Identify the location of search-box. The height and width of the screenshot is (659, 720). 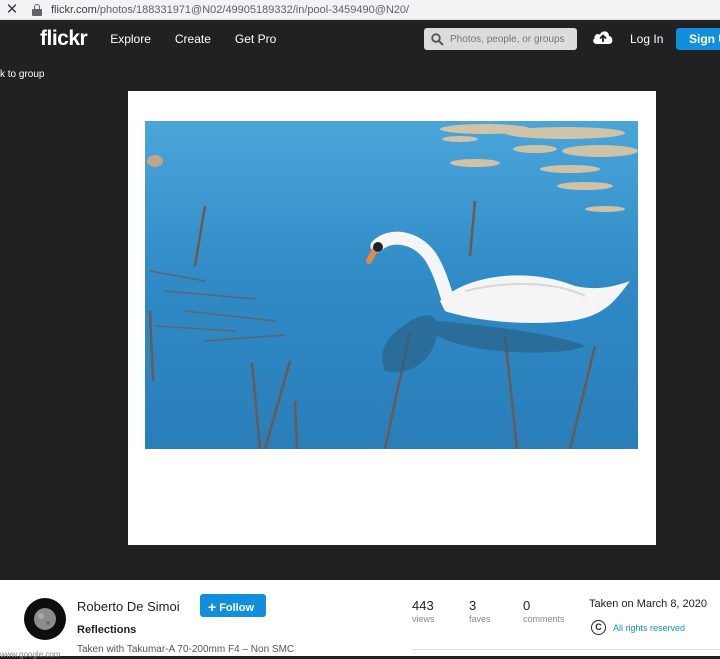
(500, 39).